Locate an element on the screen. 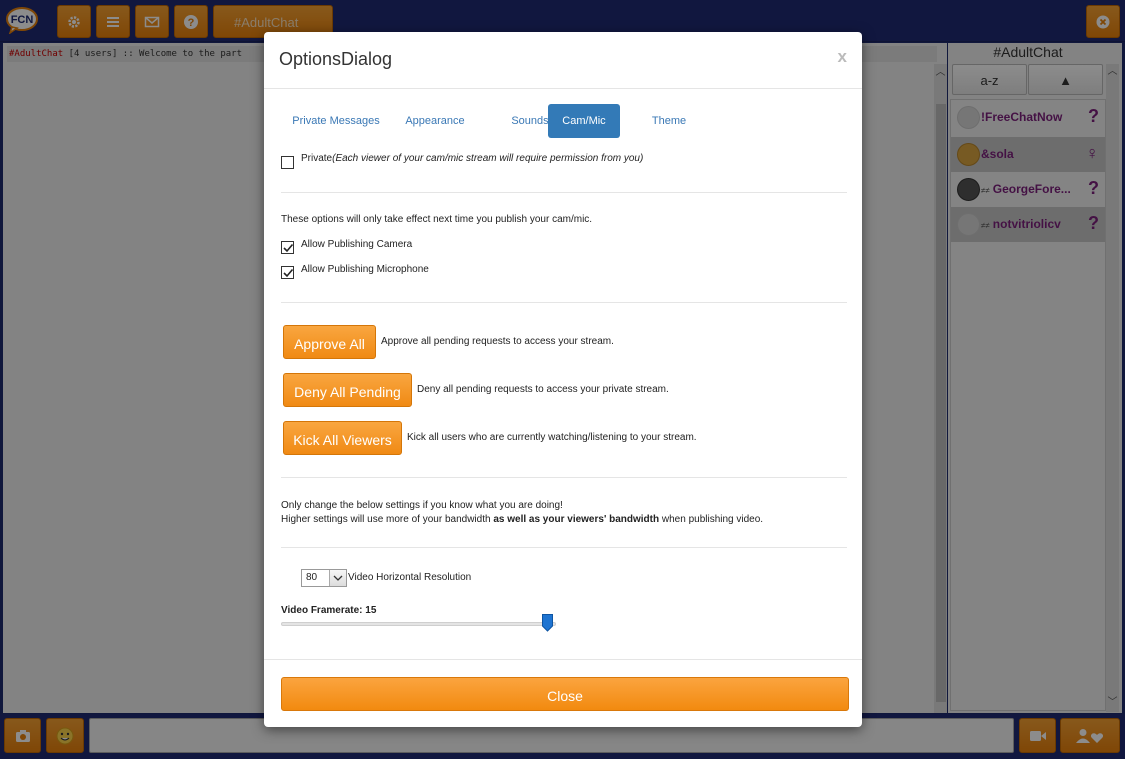  tab-appearance: Appearance is located at coordinates (435, 121).